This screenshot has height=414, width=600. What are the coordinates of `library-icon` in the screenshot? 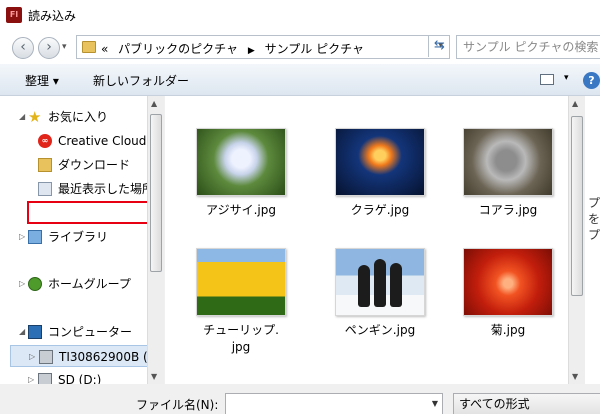 It's located at (35, 237).